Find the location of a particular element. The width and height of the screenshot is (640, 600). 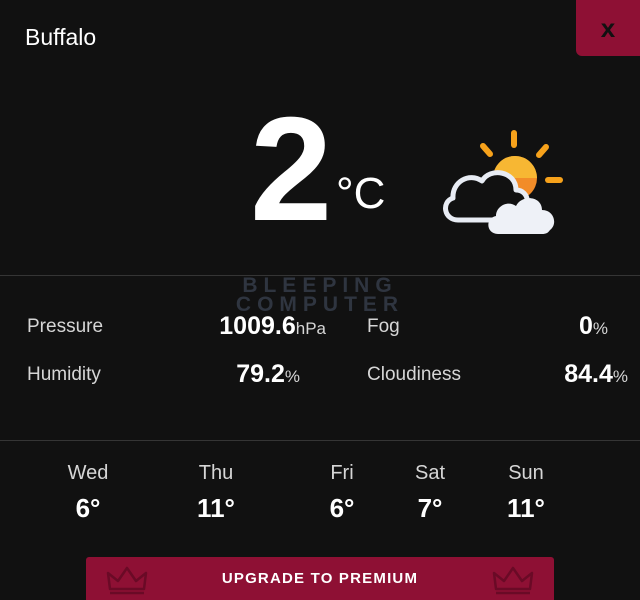

upgrade-premium-button: UPGRADE TO PREMIUM is located at coordinates (320, 578).